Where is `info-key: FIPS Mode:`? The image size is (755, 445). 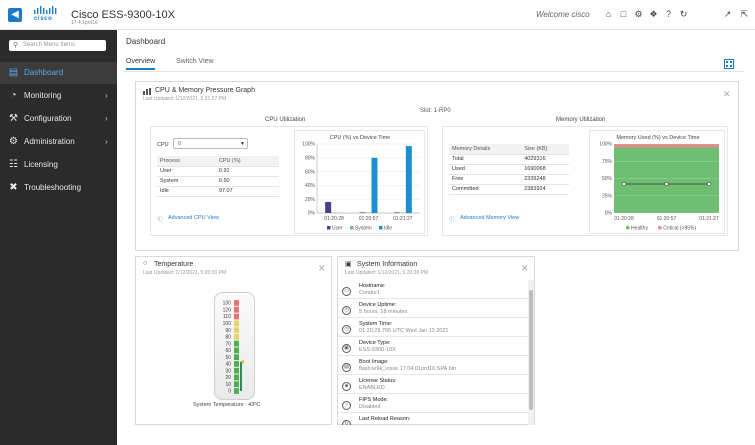
info-key: FIPS Mode: is located at coordinates (374, 400).